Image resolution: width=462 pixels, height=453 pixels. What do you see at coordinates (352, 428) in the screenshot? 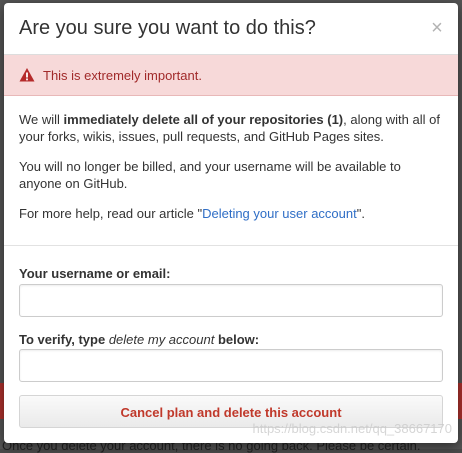
I see `watermark-text: https://blog.csdn.net/qq_38667170` at bounding box center [352, 428].